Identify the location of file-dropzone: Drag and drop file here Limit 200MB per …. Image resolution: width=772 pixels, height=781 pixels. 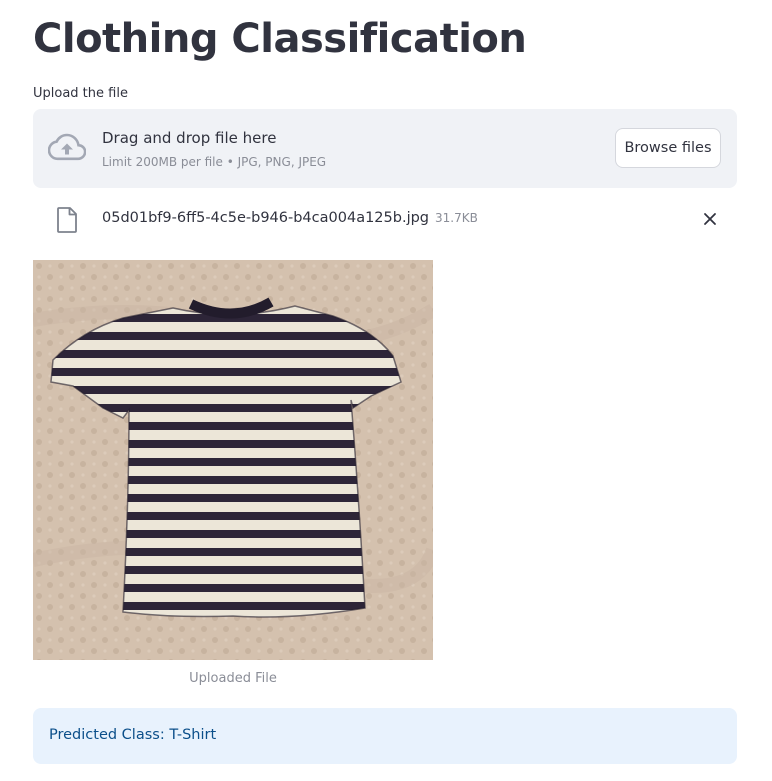
(385, 148).